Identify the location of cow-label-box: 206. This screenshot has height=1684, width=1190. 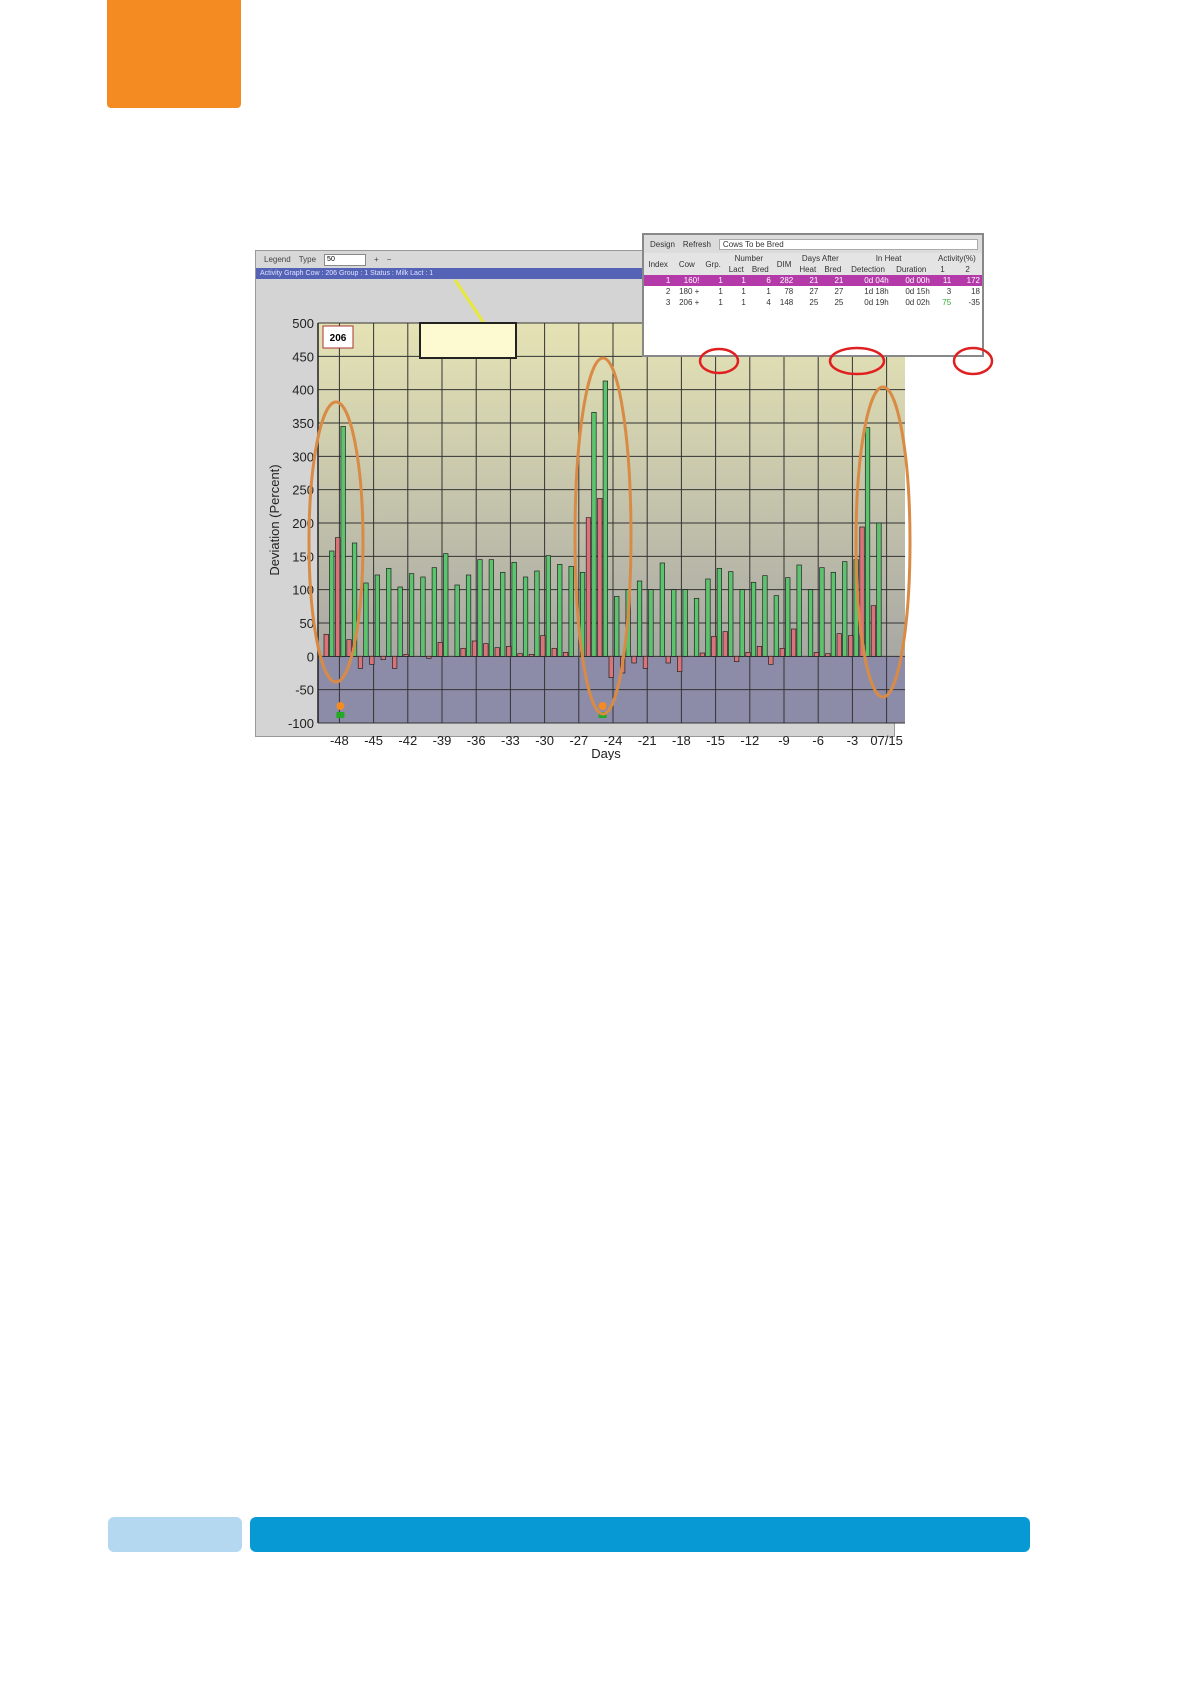
(338, 337).